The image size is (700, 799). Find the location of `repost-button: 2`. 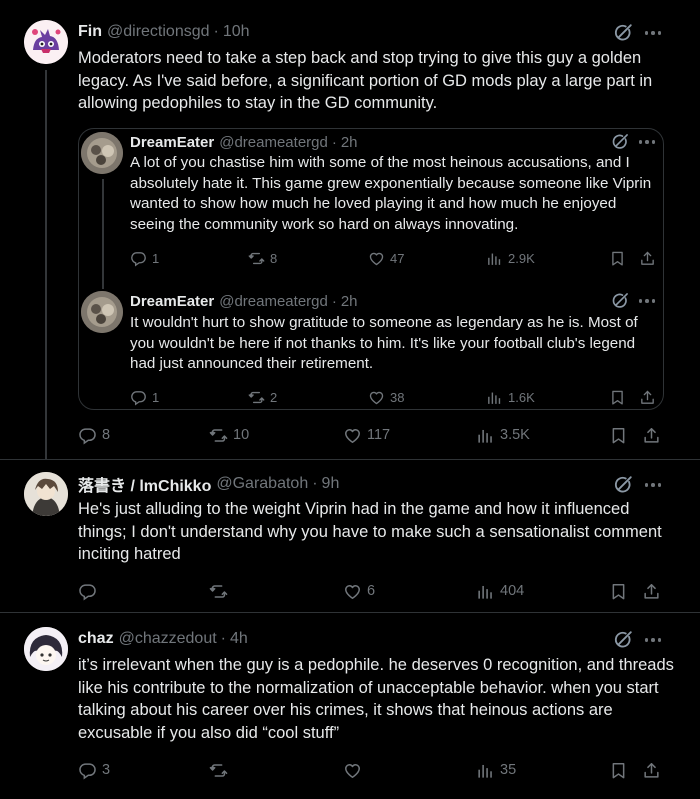

repost-button: 2 is located at coordinates (262, 397).